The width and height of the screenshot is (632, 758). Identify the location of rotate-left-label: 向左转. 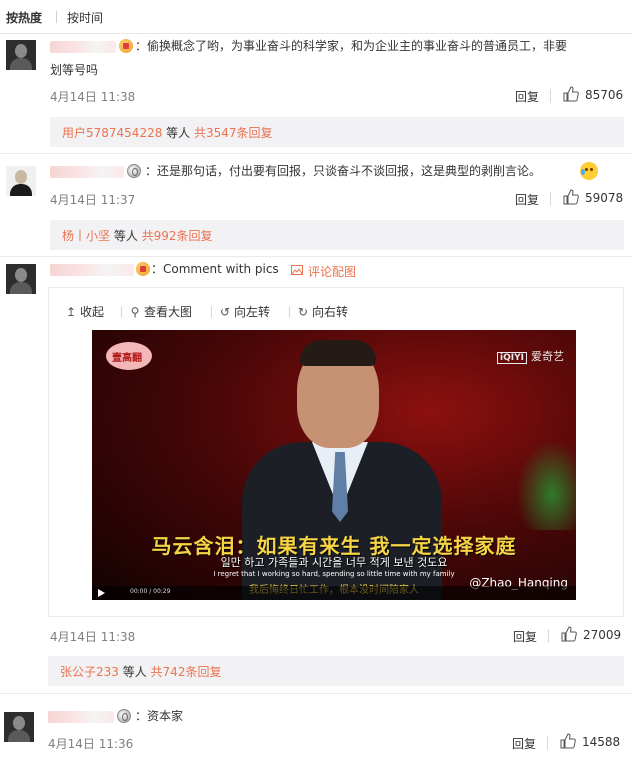
(252, 312).